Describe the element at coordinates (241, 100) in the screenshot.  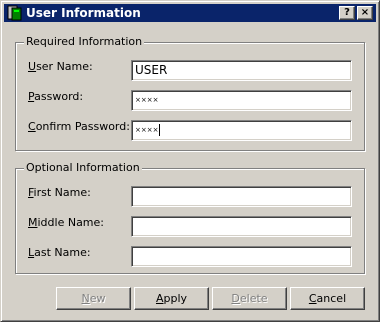
I see `password-field: ××××` at that location.